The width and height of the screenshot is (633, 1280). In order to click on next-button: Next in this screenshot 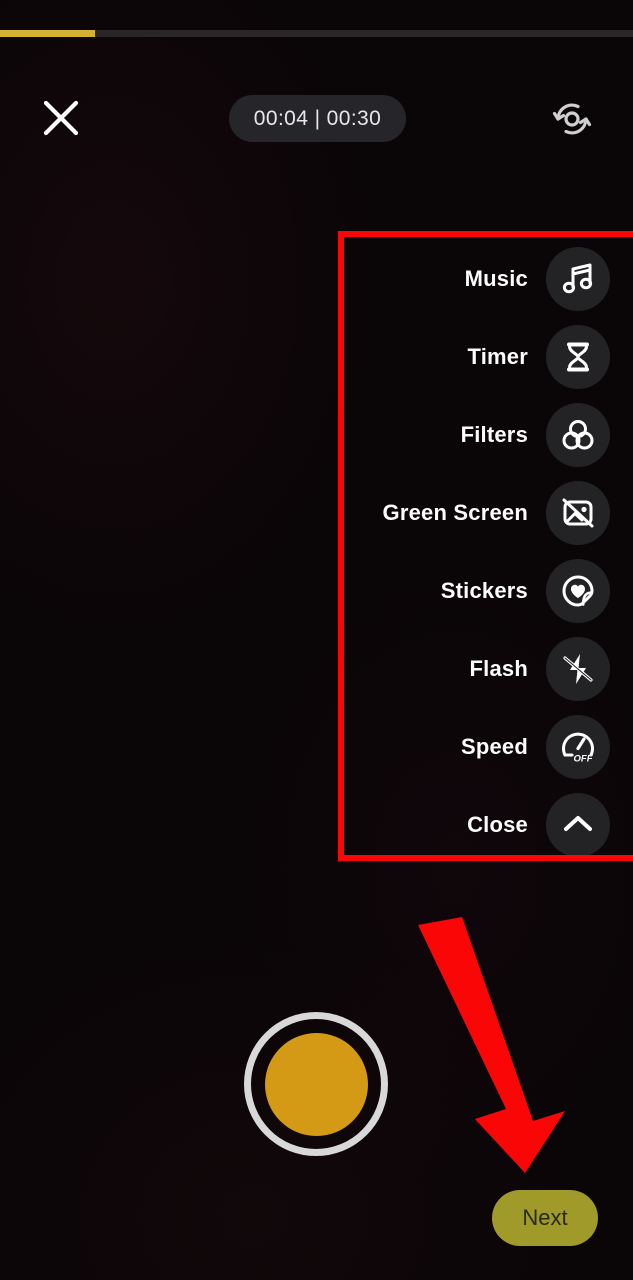, I will do `click(545, 1218)`.